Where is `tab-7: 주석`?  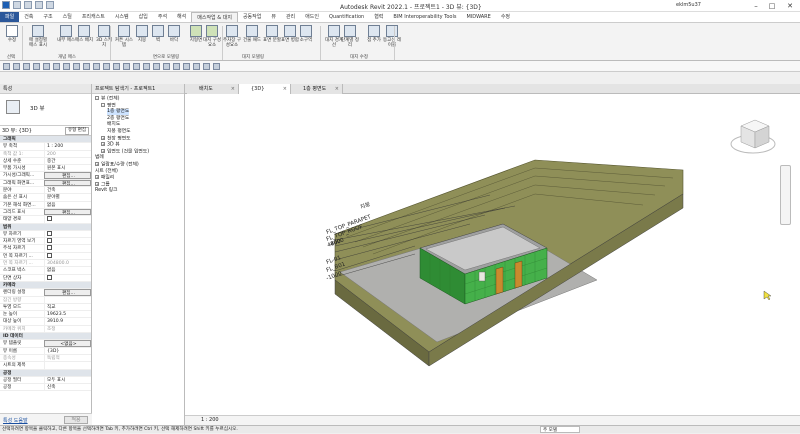
tab-7: 주석 is located at coordinates (162, 17).